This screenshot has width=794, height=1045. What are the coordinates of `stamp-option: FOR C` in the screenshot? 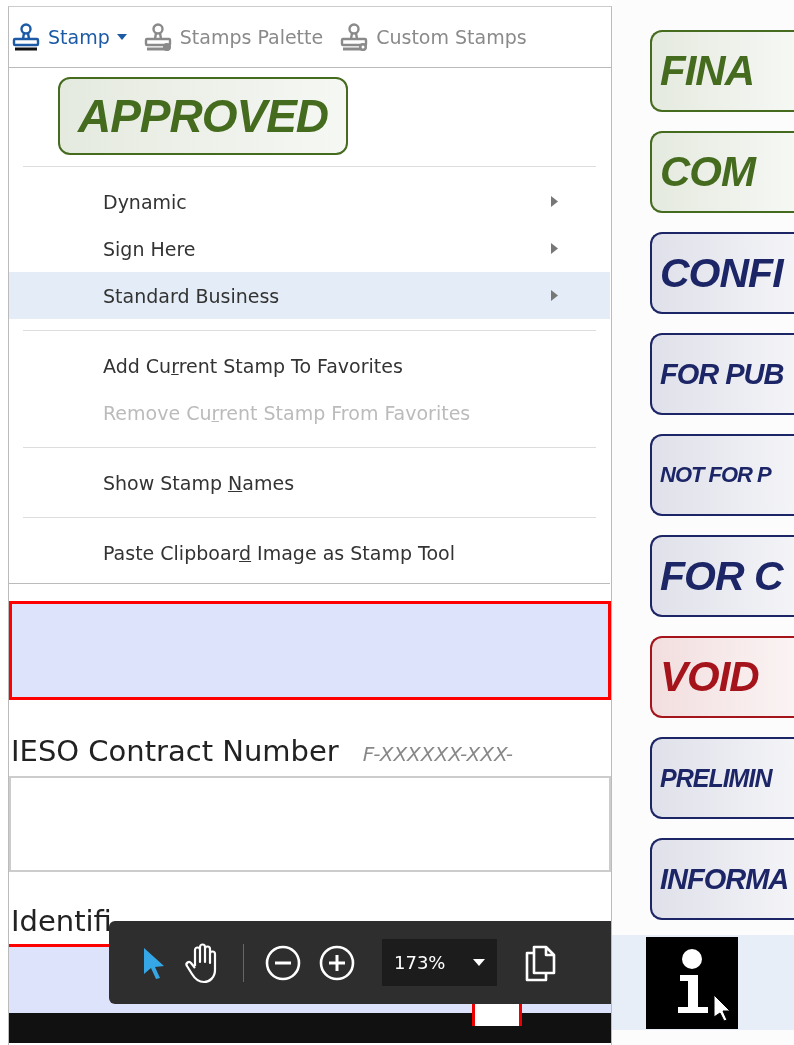 It's located at (722, 576).